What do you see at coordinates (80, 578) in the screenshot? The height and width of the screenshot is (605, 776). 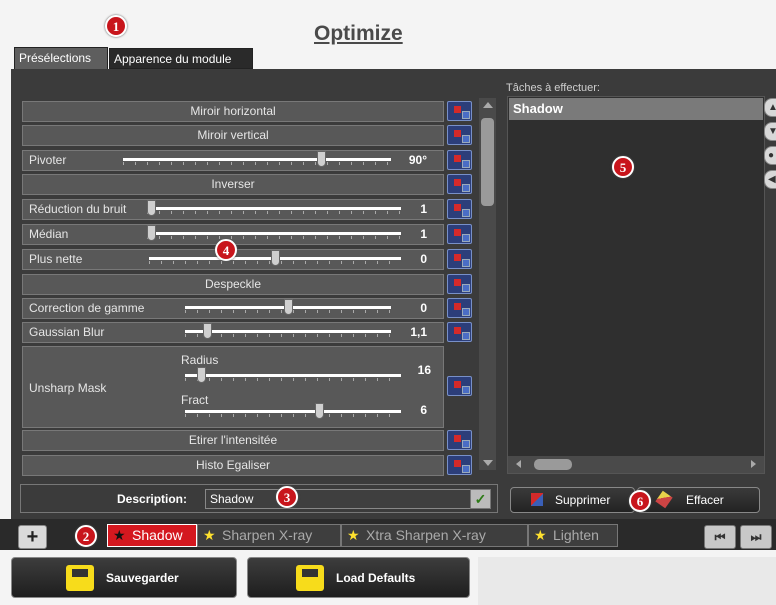 I see `floppy-icon` at bounding box center [80, 578].